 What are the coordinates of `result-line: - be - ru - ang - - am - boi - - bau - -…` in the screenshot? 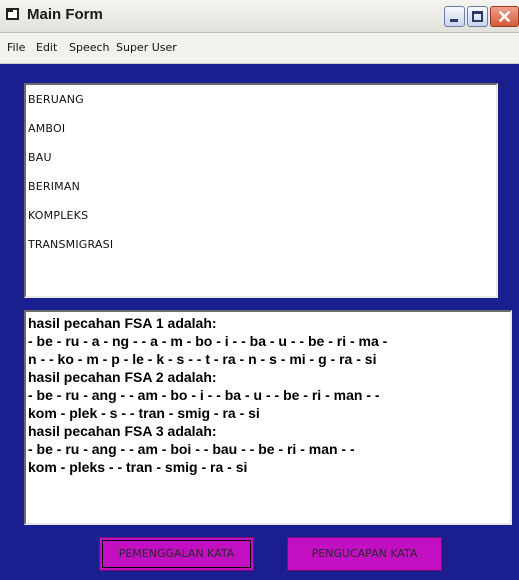 It's located at (191, 449).